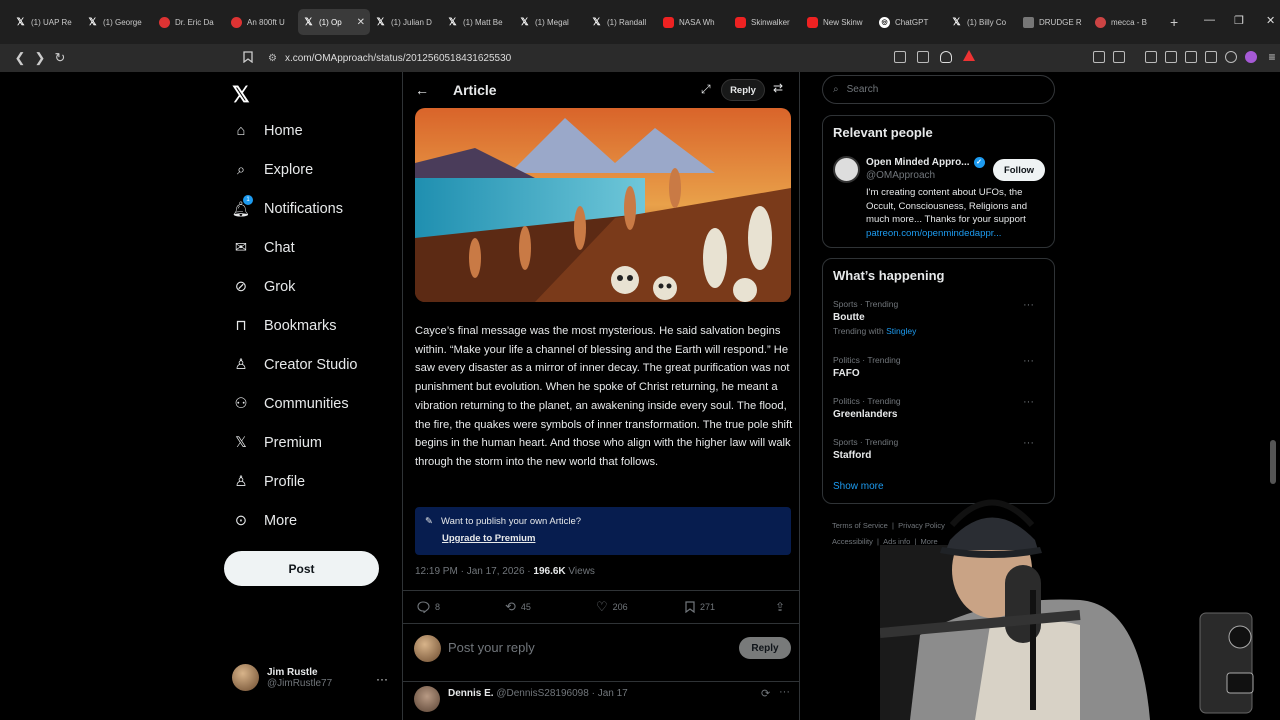  What do you see at coordinates (267, 131) in the screenshot?
I see `sidebar-item-home: ⌂ Home` at bounding box center [267, 131].